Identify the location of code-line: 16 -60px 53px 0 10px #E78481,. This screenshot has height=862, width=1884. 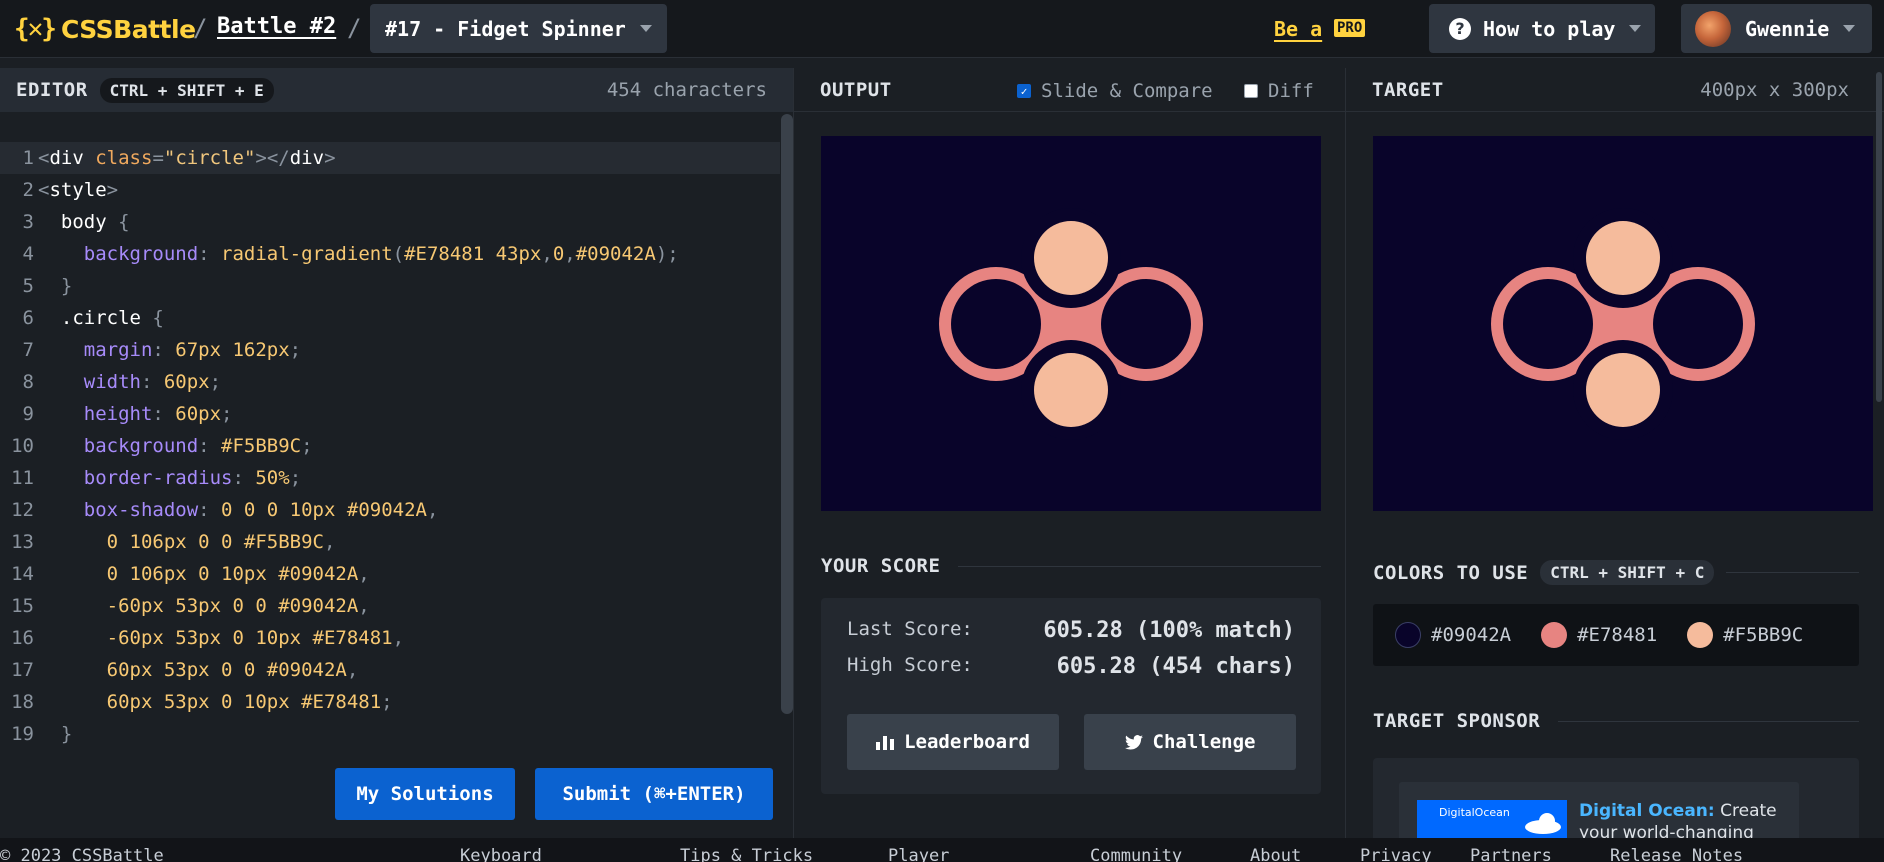
(390, 638).